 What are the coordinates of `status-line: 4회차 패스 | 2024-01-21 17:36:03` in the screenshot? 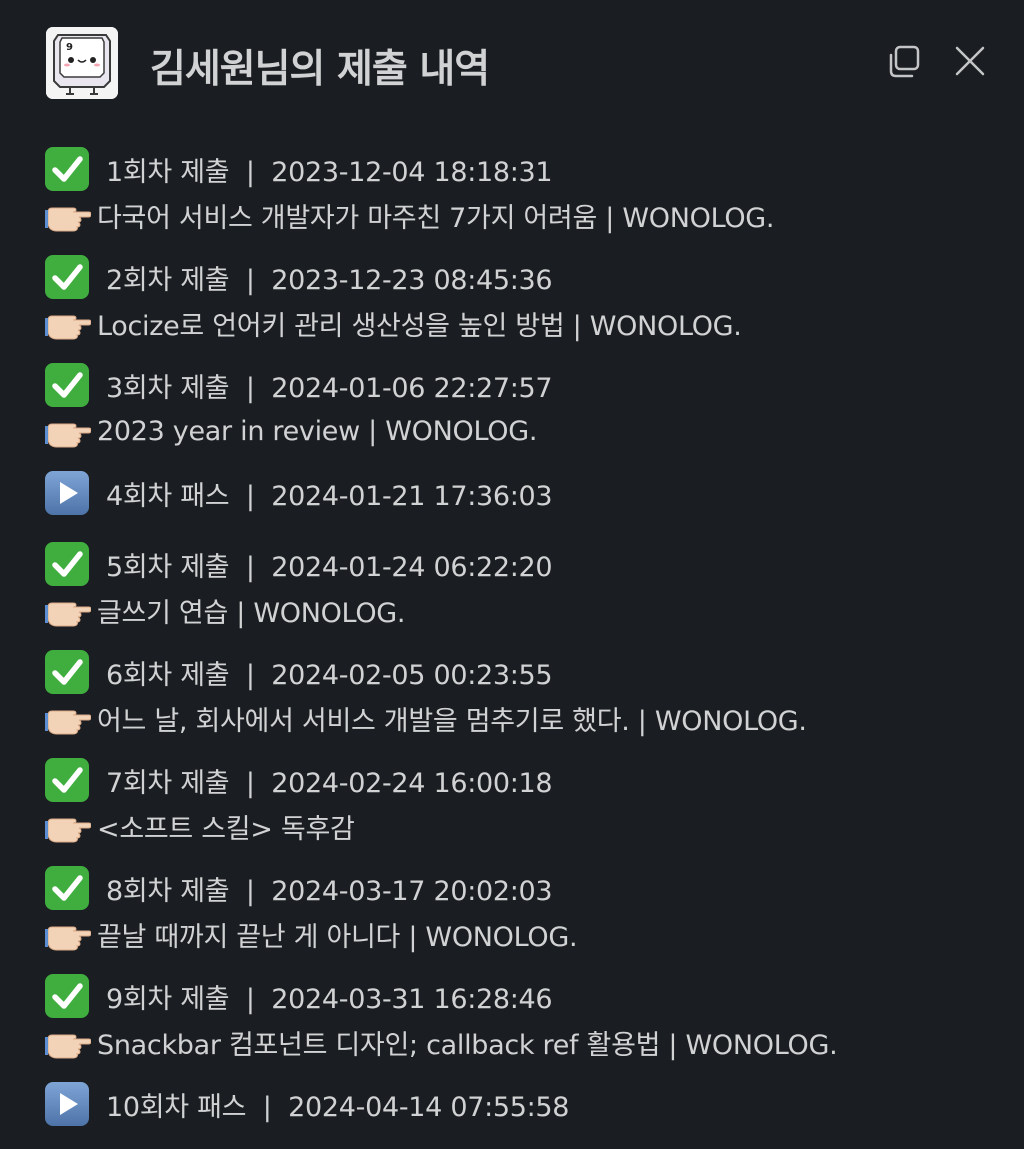 It's located at (525, 493).